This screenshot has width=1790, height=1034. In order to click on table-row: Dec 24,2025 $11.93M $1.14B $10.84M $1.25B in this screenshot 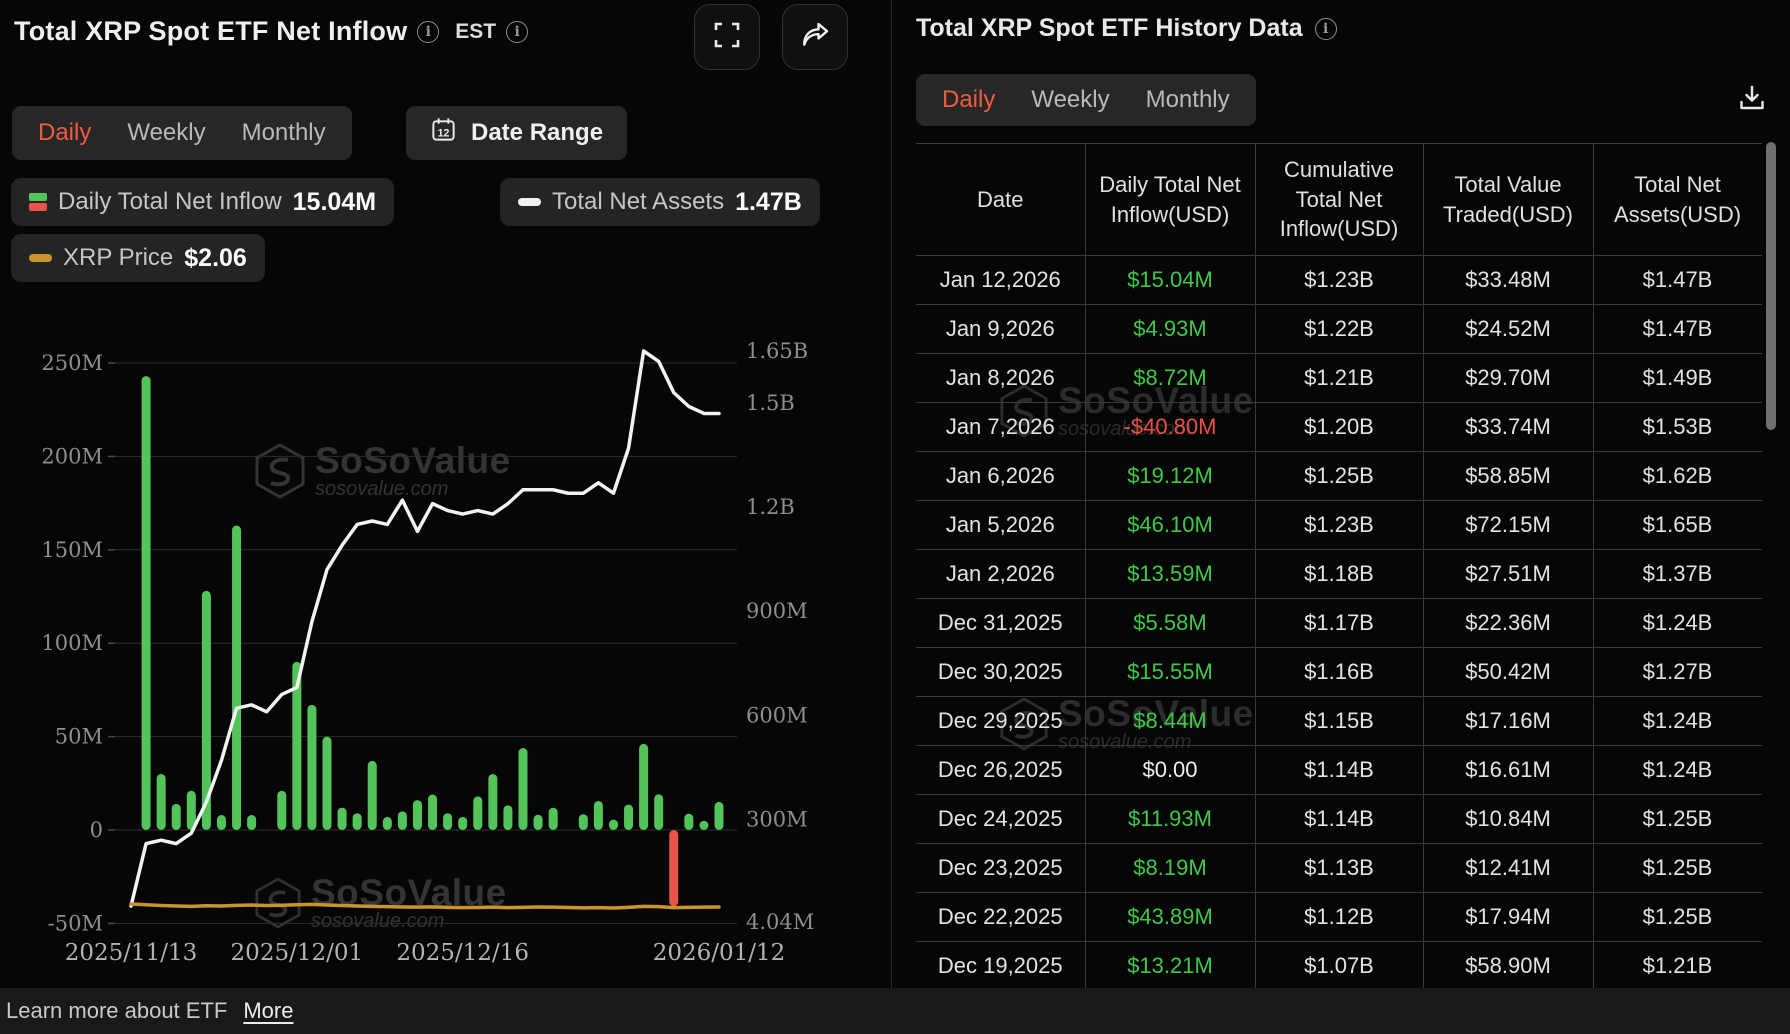, I will do `click(1339, 819)`.